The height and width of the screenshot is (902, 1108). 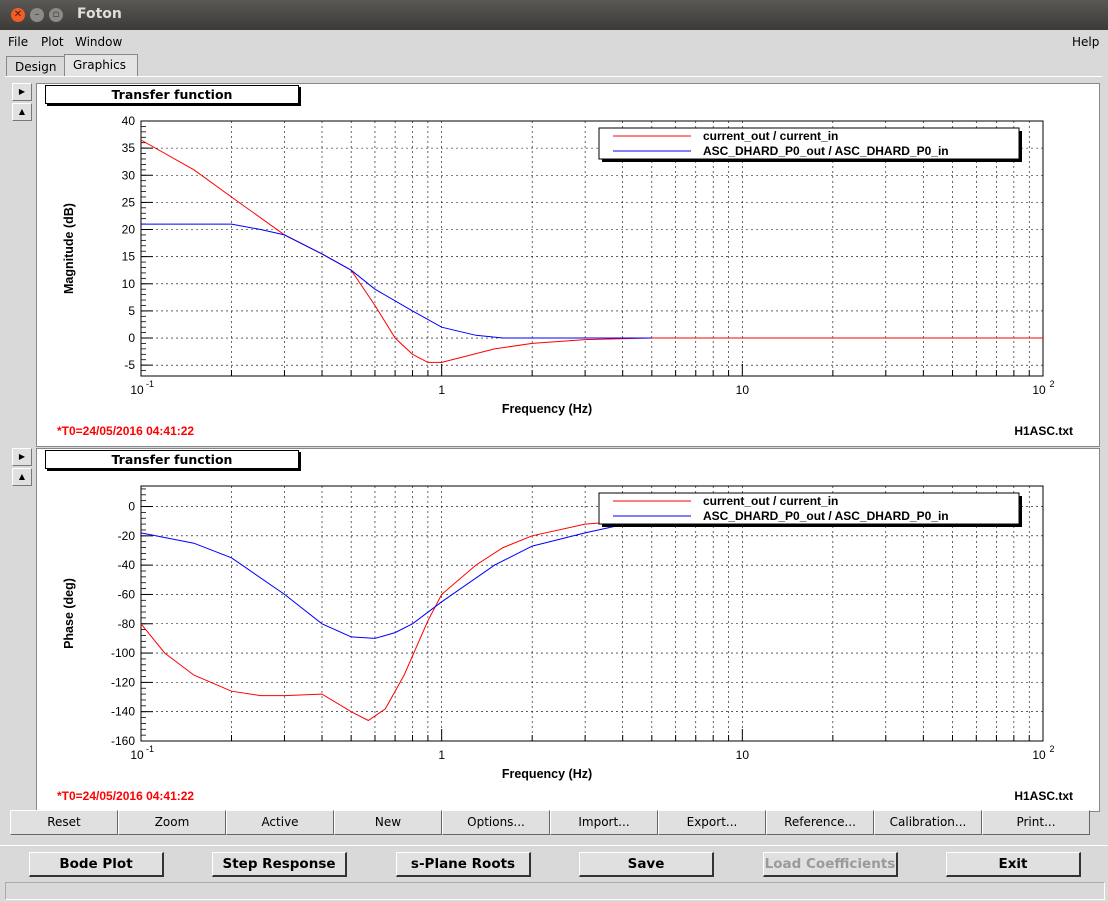 What do you see at coordinates (64, 822) in the screenshot?
I see `reset-button: Reset` at bounding box center [64, 822].